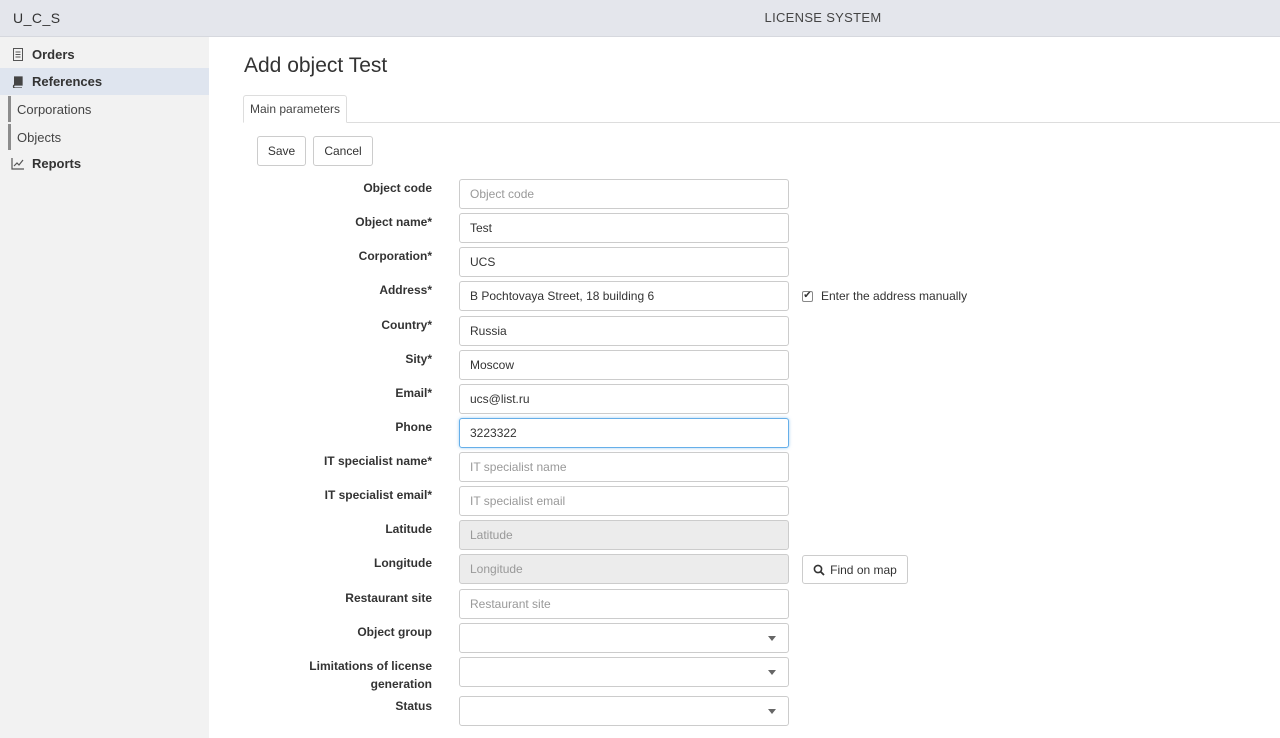 The image size is (1280, 738). Describe the element at coordinates (401, 684) in the screenshot. I see `limitations-label-line2: generation` at that location.